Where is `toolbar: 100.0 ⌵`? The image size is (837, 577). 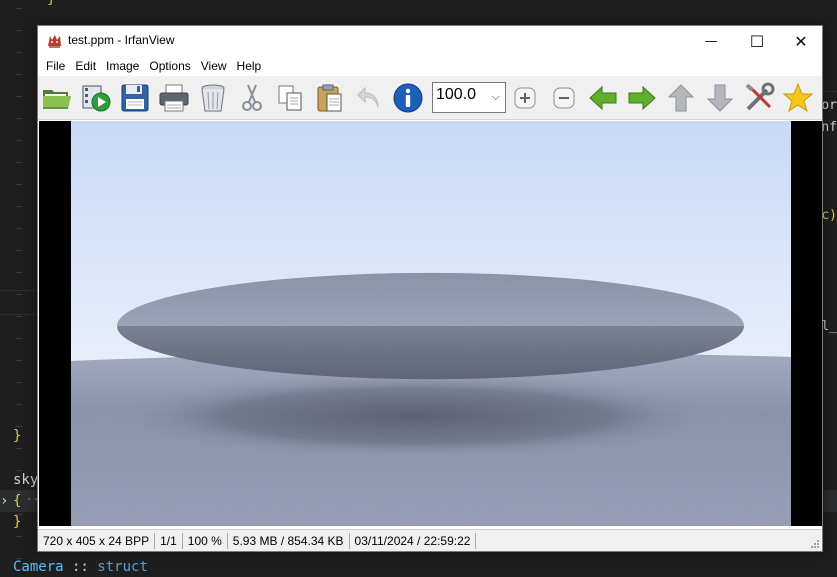 toolbar: 100.0 ⌵ is located at coordinates (430, 98).